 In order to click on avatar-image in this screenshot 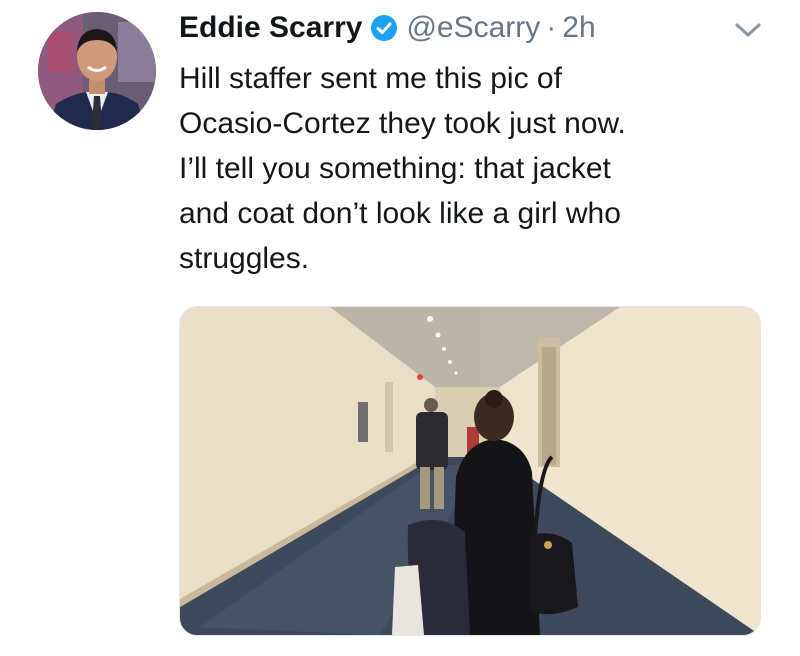, I will do `click(97, 71)`.